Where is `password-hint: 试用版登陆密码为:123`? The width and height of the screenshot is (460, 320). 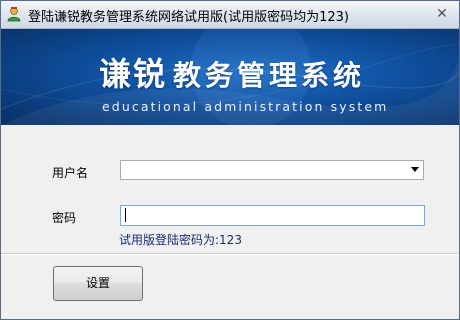 password-hint: 试用版登陆密码为:123 is located at coordinates (180, 240).